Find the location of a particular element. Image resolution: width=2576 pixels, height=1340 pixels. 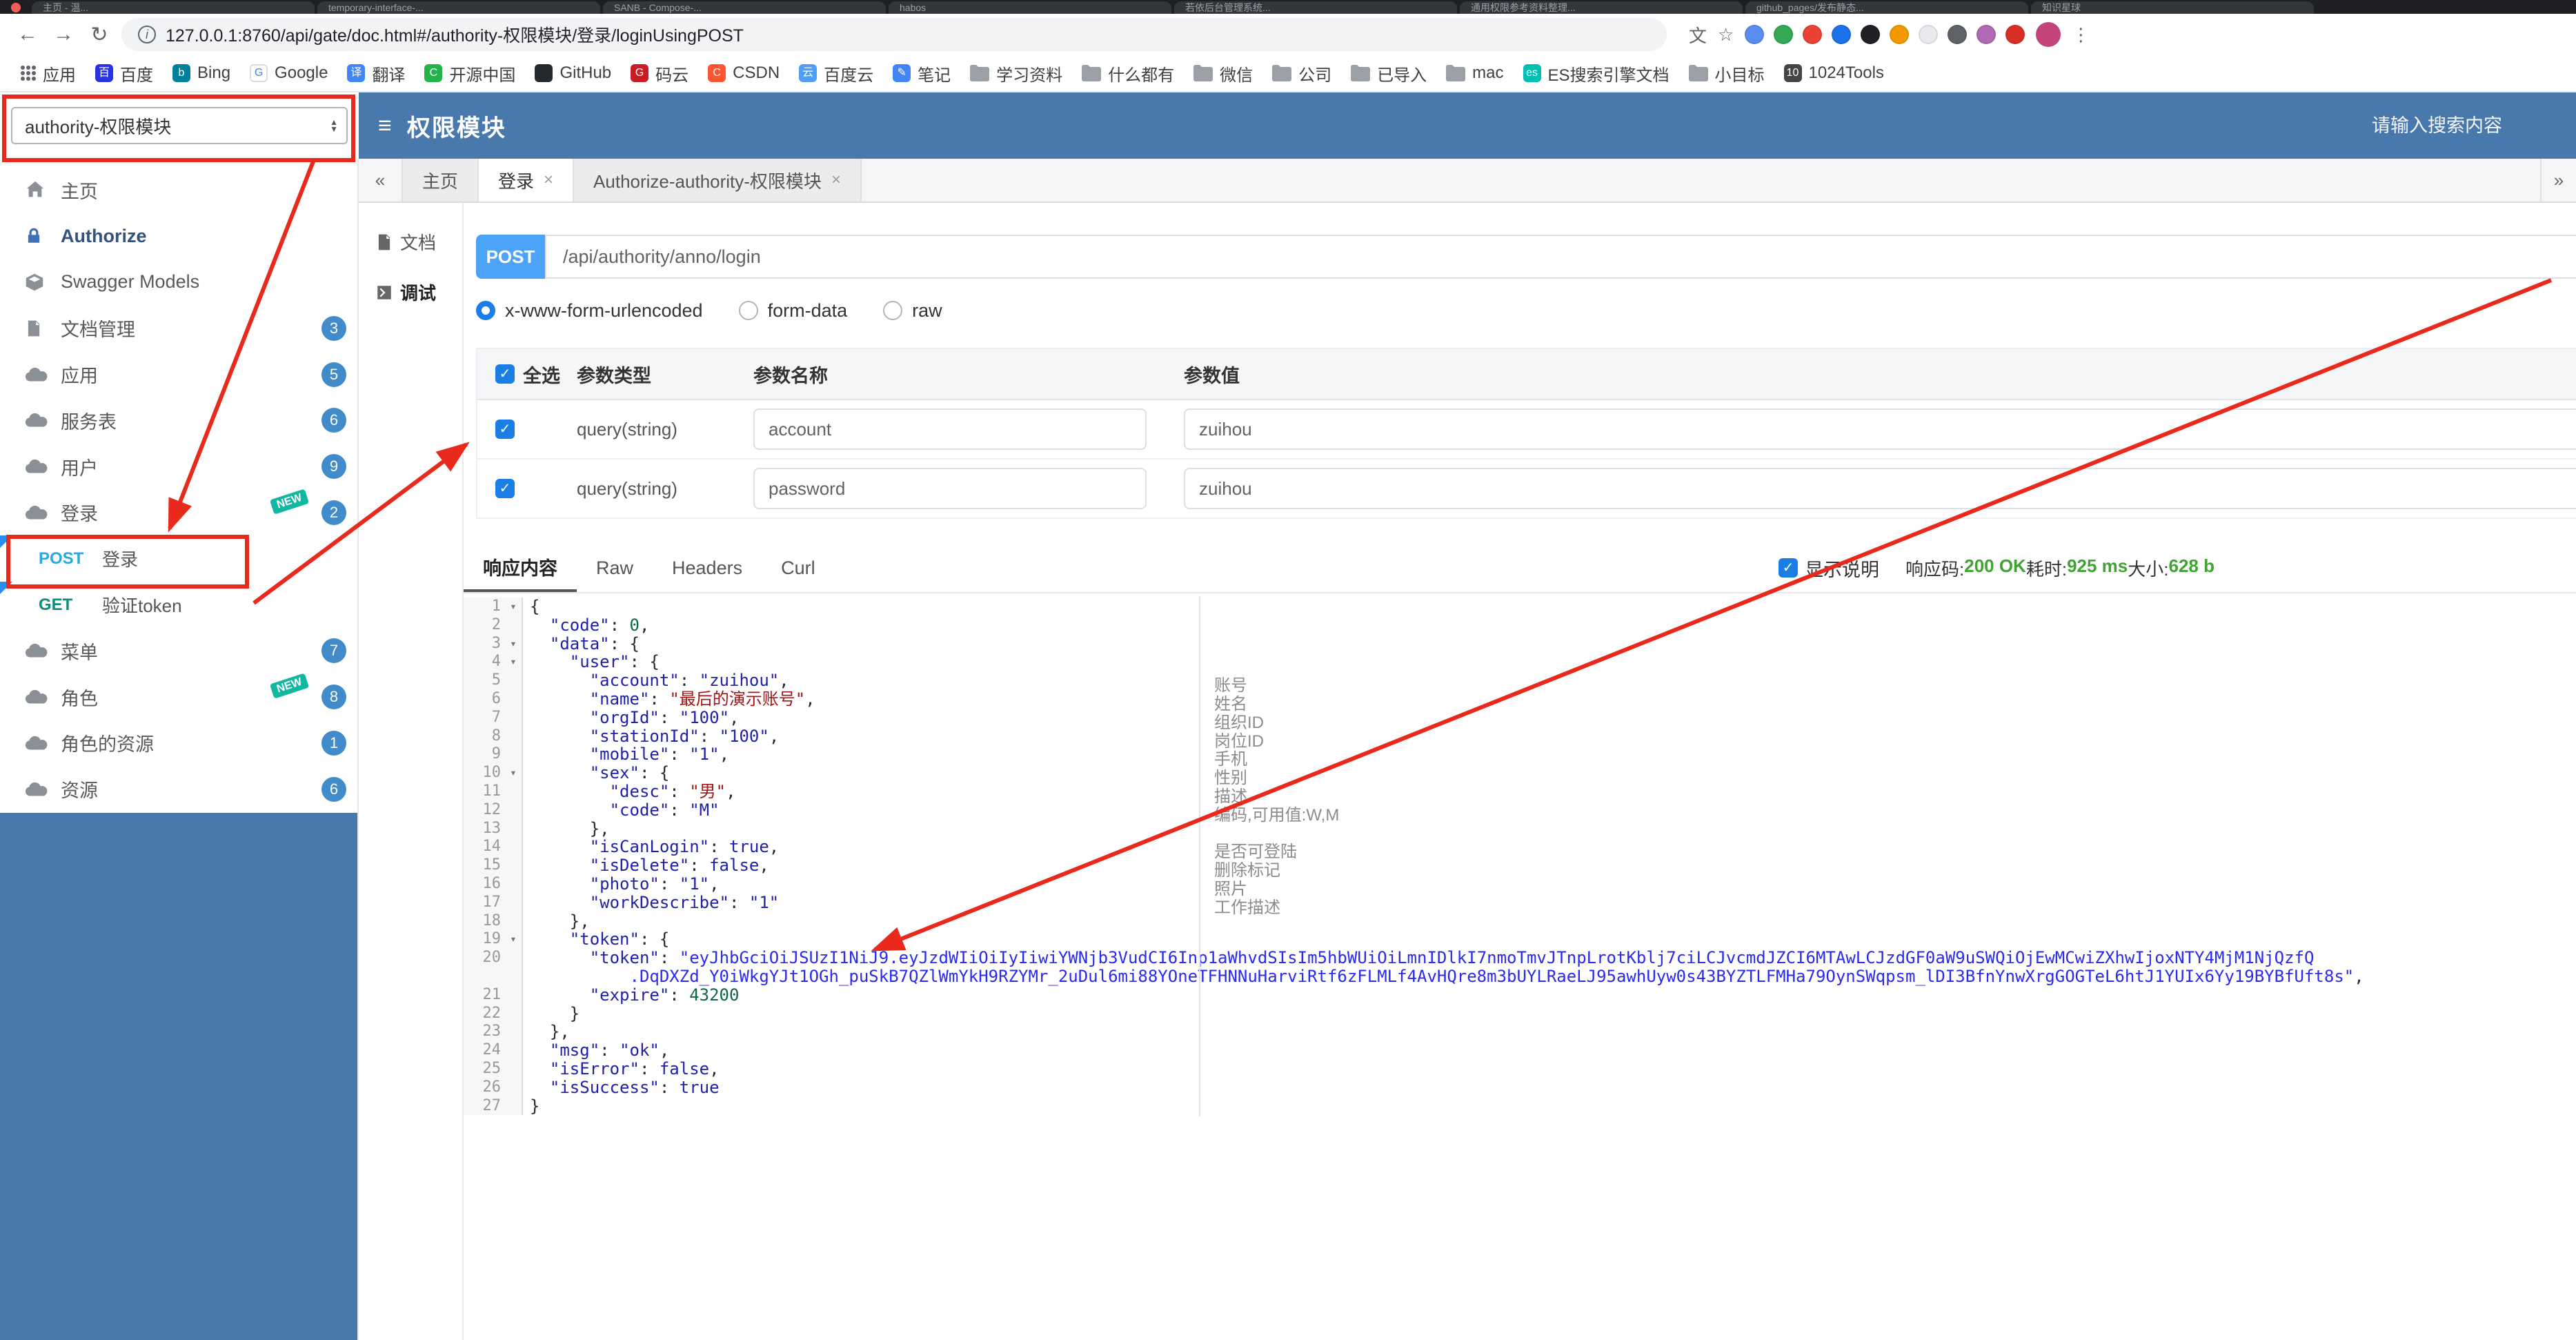

bookmark-item: 云百度云 is located at coordinates (836, 73).